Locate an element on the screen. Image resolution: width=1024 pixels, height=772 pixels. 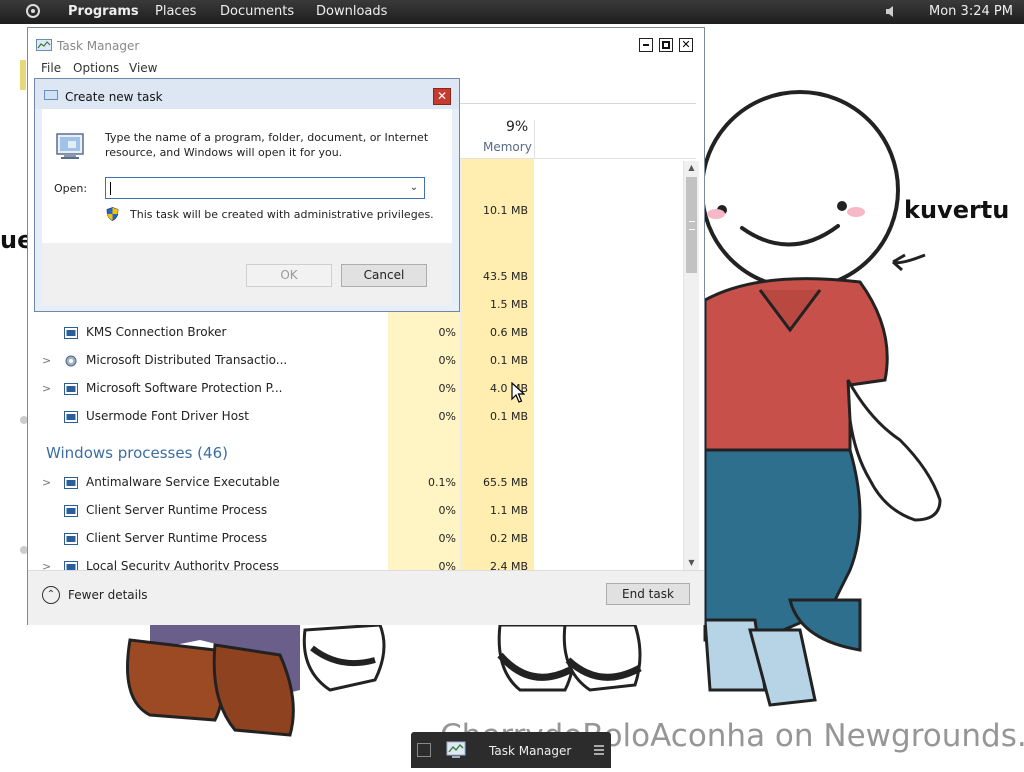
end-task-button: End task is located at coordinates (648, 594).